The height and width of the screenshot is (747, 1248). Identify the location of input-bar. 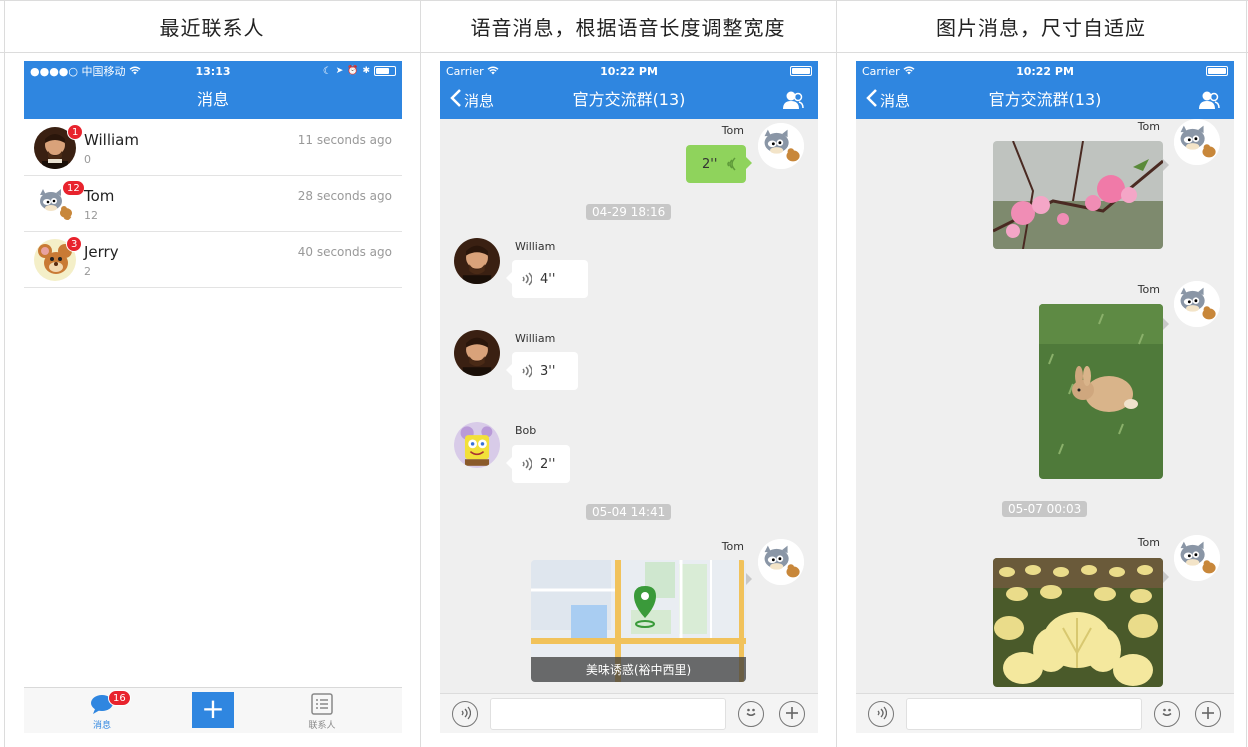
(1045, 713).